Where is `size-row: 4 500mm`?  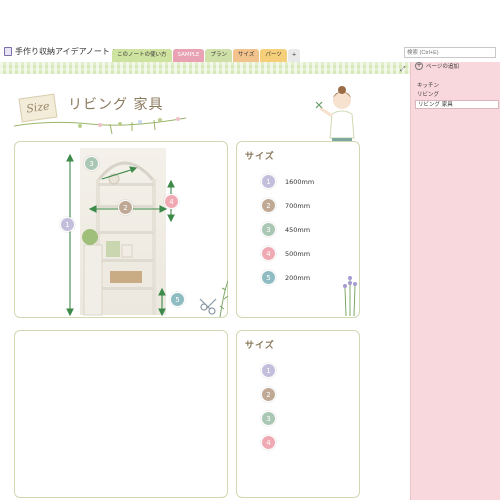
size-row: 4 500mm is located at coordinates (285, 253).